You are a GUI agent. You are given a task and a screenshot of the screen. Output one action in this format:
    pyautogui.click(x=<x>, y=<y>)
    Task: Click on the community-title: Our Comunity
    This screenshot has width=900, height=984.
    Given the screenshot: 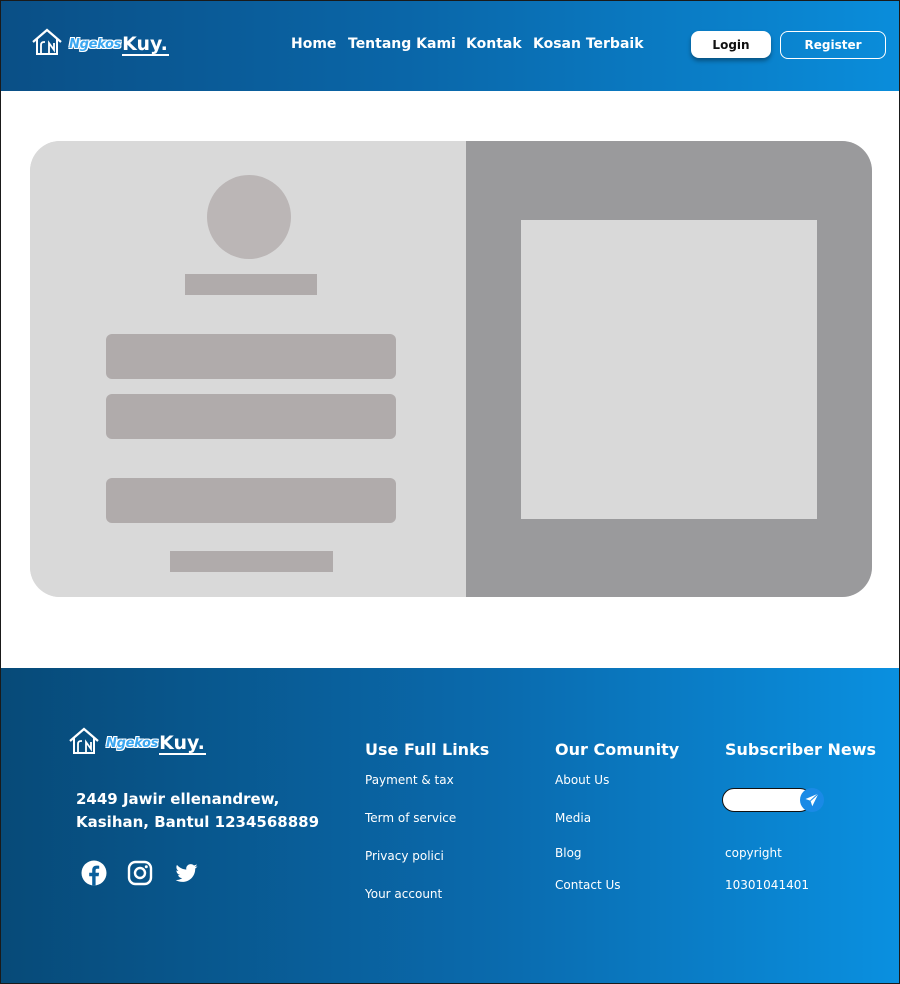 What is the action you would take?
    pyautogui.click(x=617, y=749)
    